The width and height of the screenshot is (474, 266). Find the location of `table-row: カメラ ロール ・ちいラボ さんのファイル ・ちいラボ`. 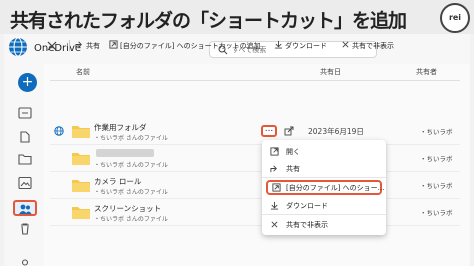

table-row: カメラ ロール ・ちいラボ さんのファイル ・ちいラボ is located at coordinates (255, 186).